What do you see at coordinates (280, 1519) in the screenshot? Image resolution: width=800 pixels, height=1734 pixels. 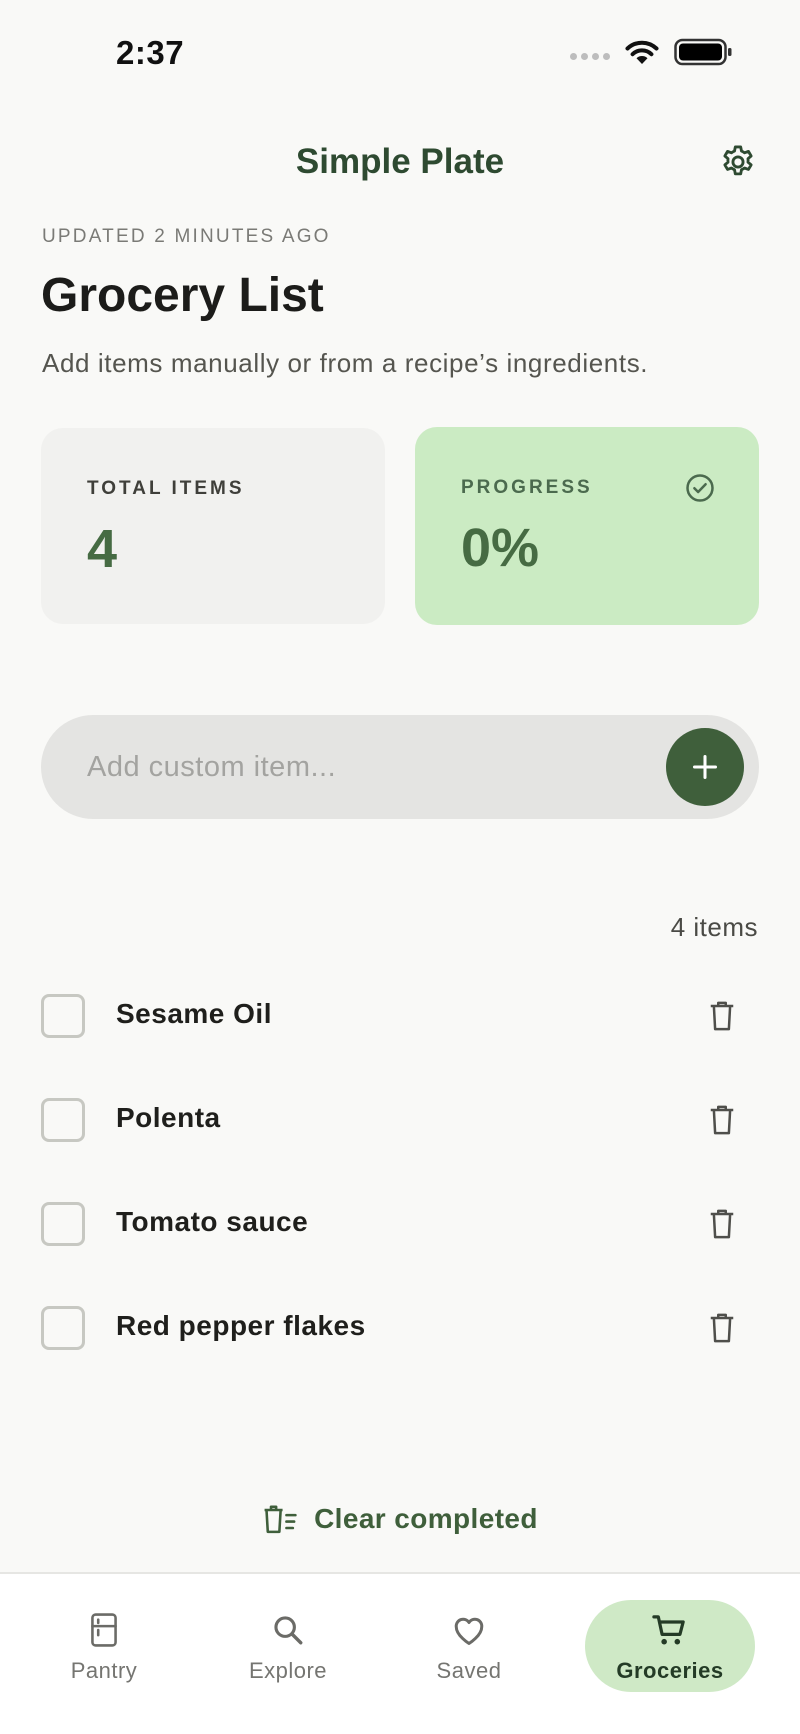 I see `clear-list-icon` at bounding box center [280, 1519].